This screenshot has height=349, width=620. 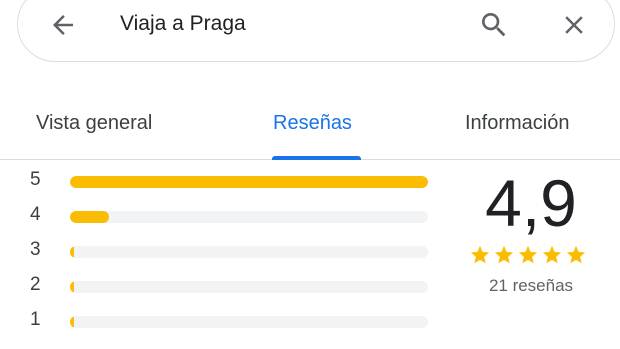 I want to click on close-button, so click(x=574, y=25).